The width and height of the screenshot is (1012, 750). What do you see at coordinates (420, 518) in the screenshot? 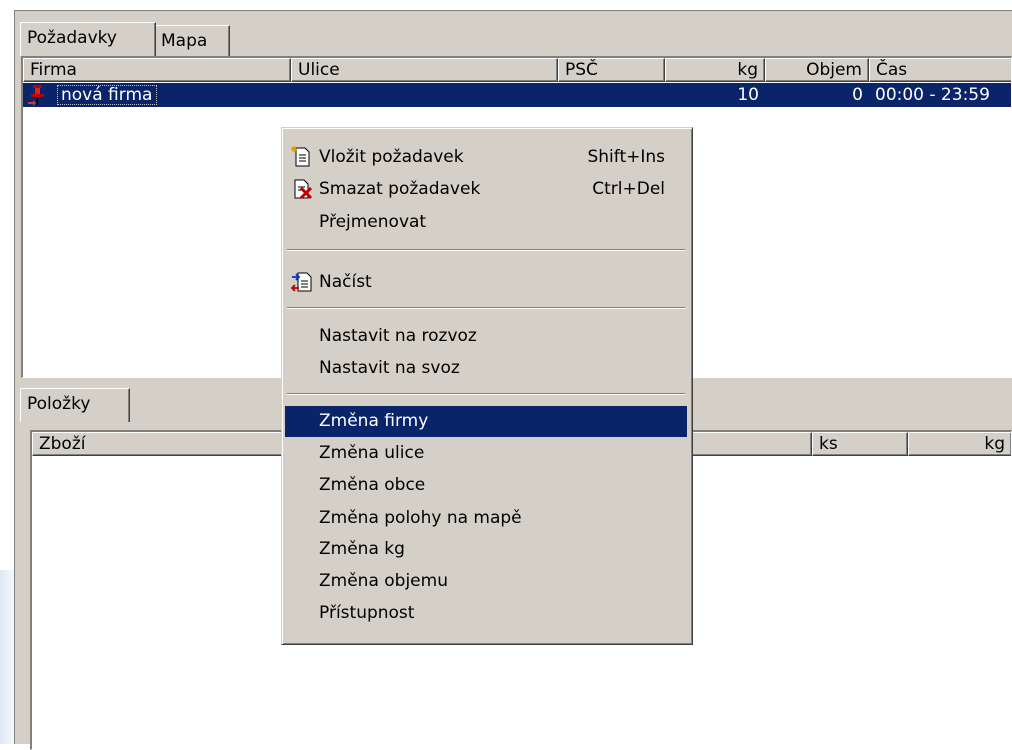
I see `menu-item-label: Změna polohy na mapě` at bounding box center [420, 518].